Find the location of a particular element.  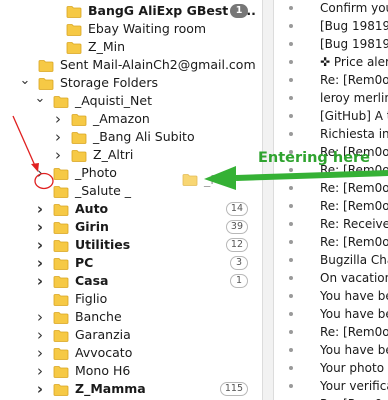

message-row: leroy merlin is located at coordinates (331, 98).